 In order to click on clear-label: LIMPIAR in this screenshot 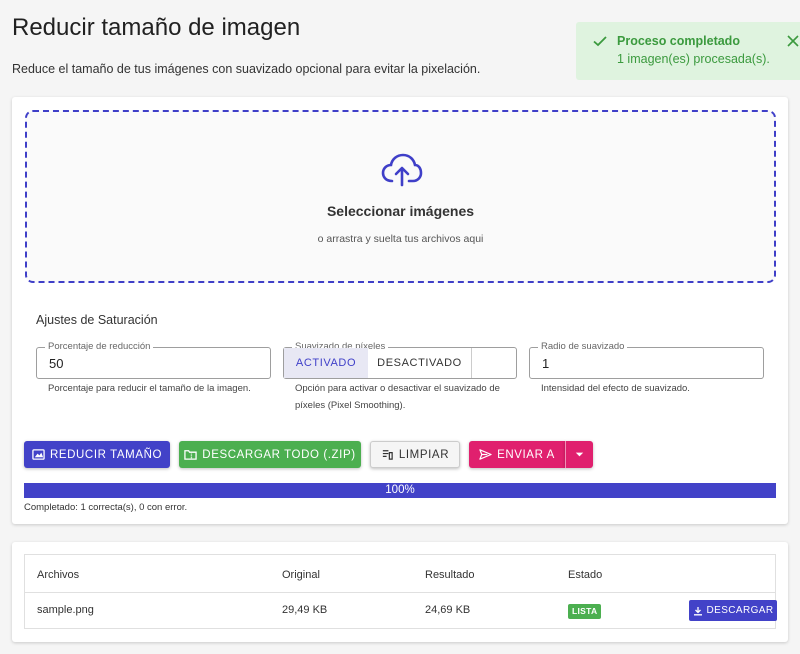, I will do `click(424, 454)`.